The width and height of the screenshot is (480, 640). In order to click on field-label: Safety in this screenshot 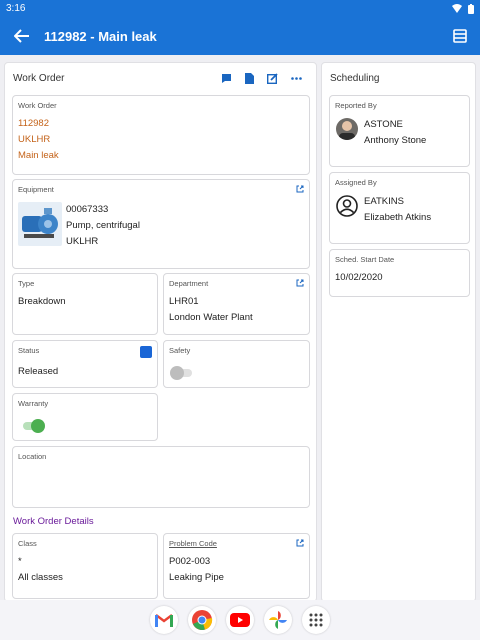, I will do `click(180, 350)`.